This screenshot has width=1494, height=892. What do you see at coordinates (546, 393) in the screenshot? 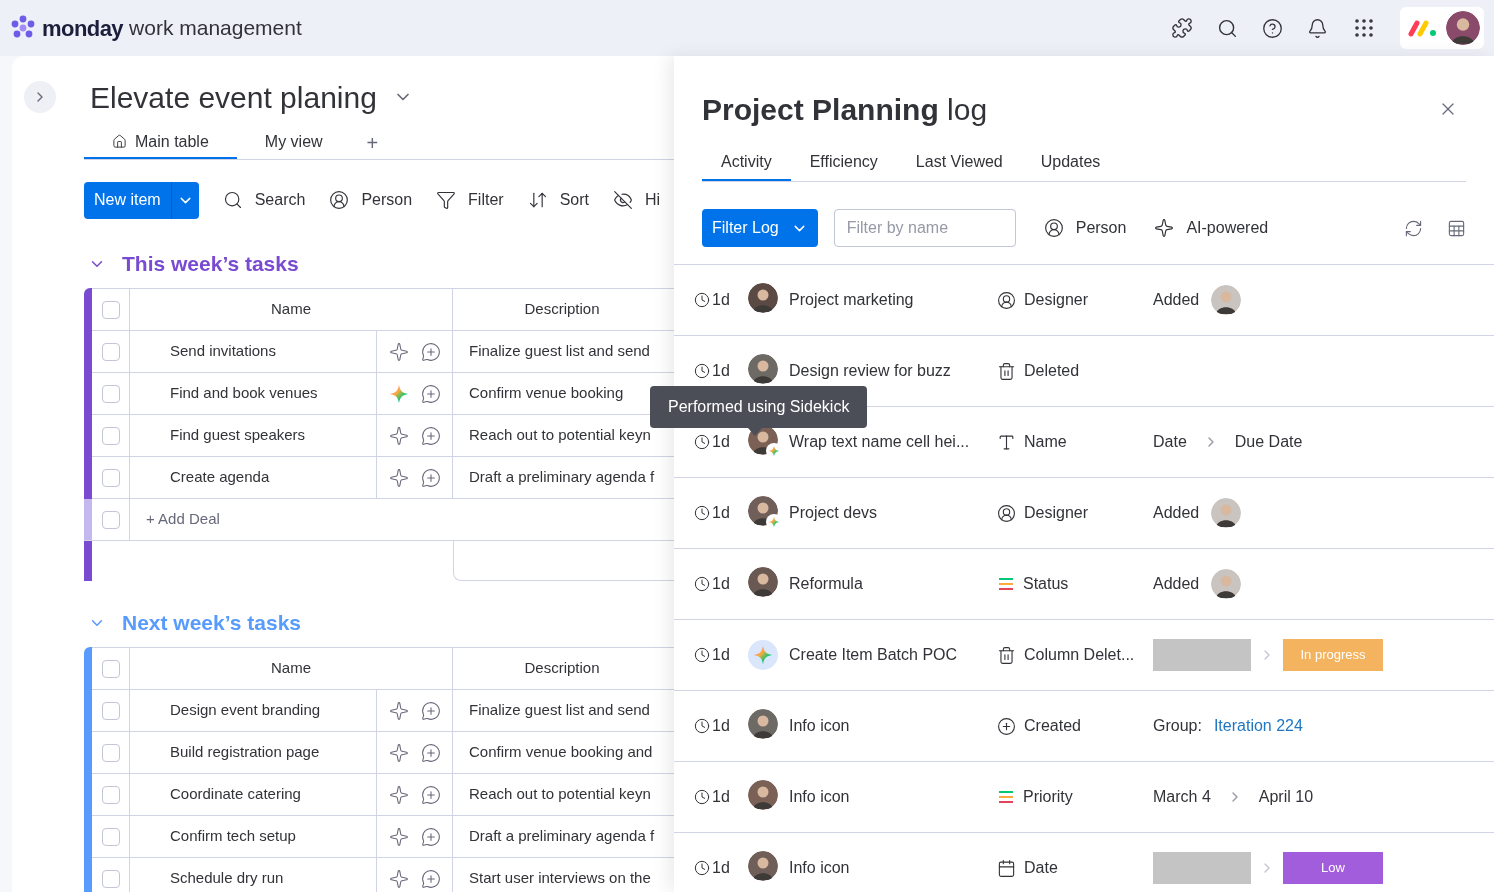
I see `description-cell-text: Confirm venue booking` at bounding box center [546, 393].